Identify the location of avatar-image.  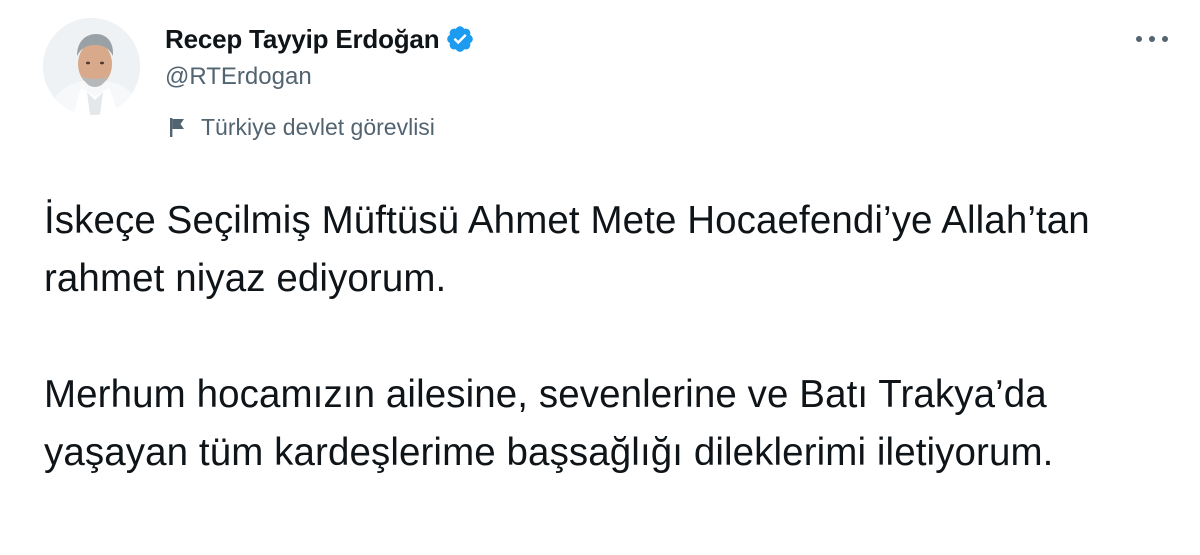
(91, 66).